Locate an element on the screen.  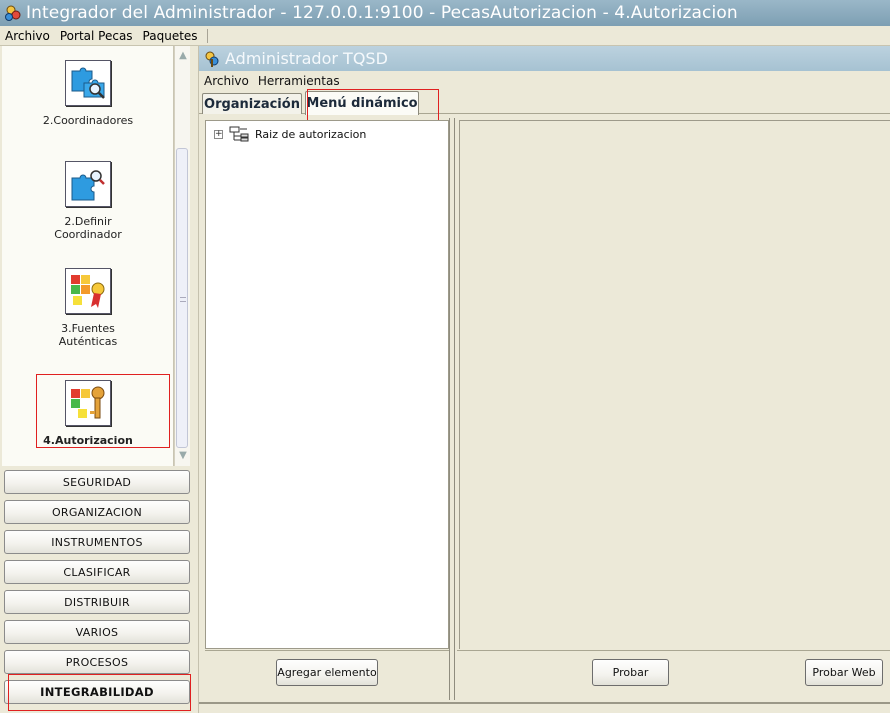
scrollbar-grip is located at coordinates (183, 299).